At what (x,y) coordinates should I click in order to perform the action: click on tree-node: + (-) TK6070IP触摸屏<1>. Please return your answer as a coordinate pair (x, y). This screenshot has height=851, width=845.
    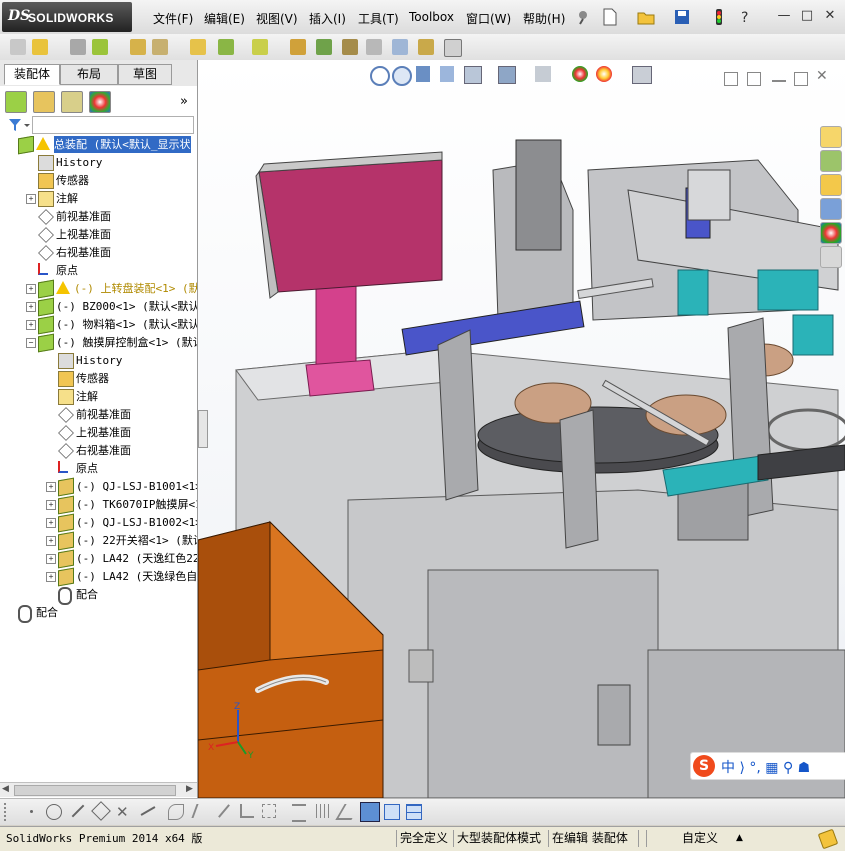
    Looking at the image, I should click on (98, 505).